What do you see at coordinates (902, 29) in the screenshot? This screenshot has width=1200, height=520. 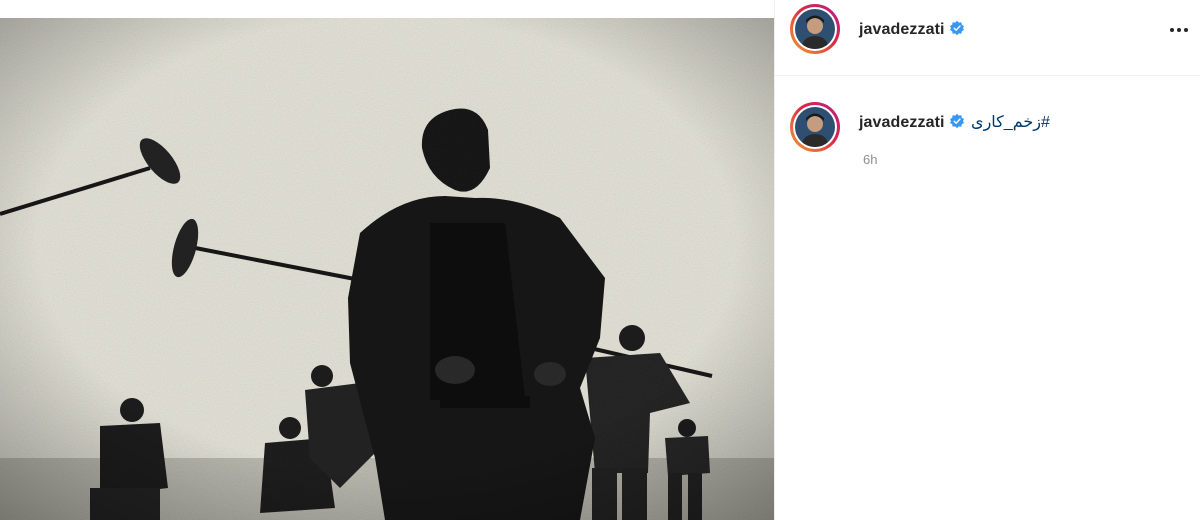 I see `header-username-label: javadezzati` at bounding box center [902, 29].